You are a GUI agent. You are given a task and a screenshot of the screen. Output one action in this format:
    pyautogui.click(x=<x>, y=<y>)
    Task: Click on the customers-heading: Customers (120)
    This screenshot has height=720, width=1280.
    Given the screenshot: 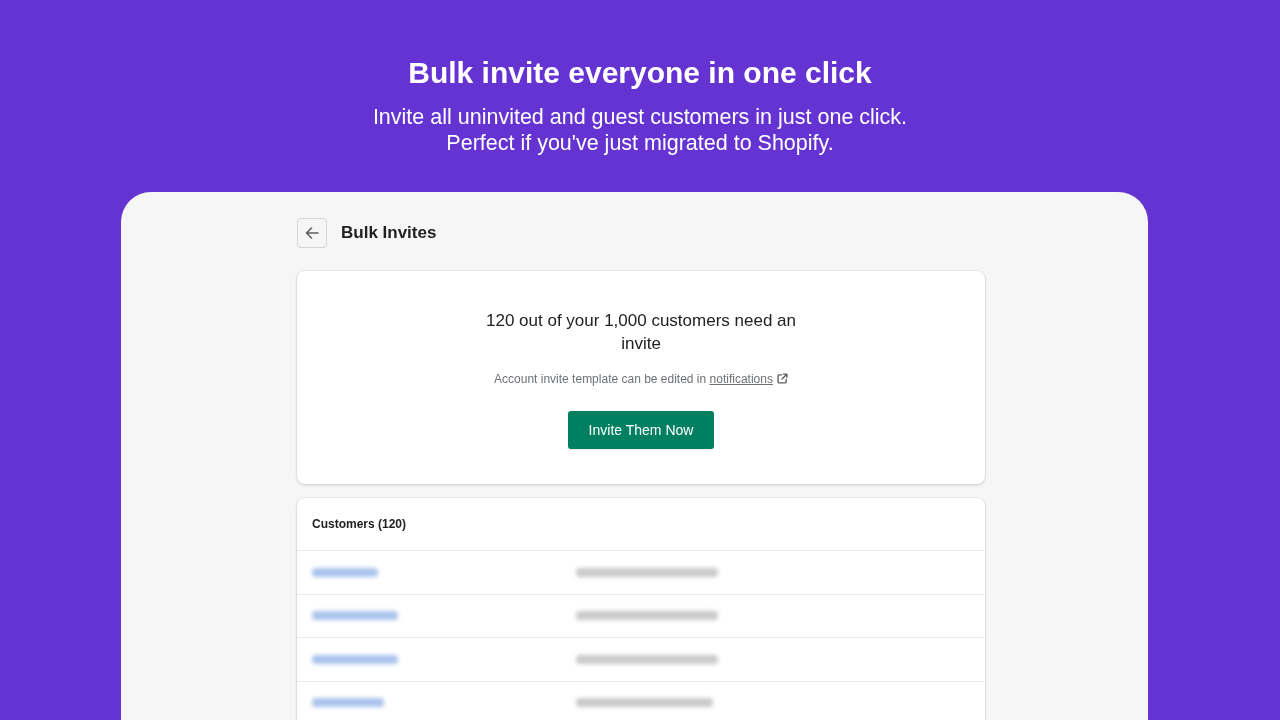 What is the action you would take?
    pyautogui.click(x=359, y=524)
    